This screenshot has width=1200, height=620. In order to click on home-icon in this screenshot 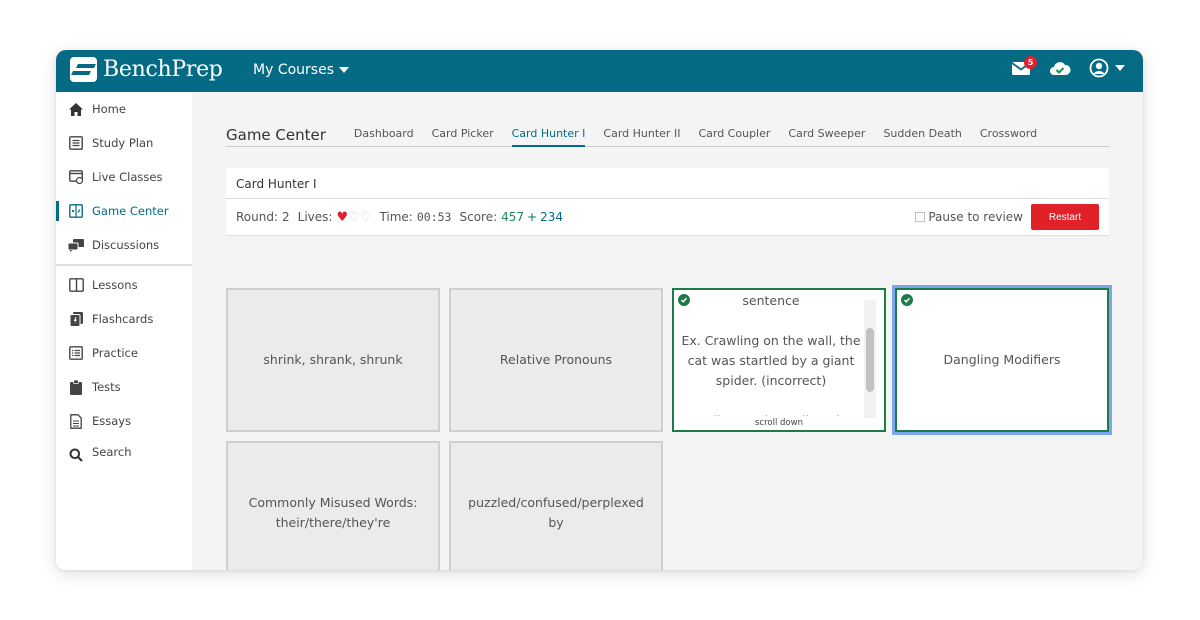, I will do `click(76, 109)`.